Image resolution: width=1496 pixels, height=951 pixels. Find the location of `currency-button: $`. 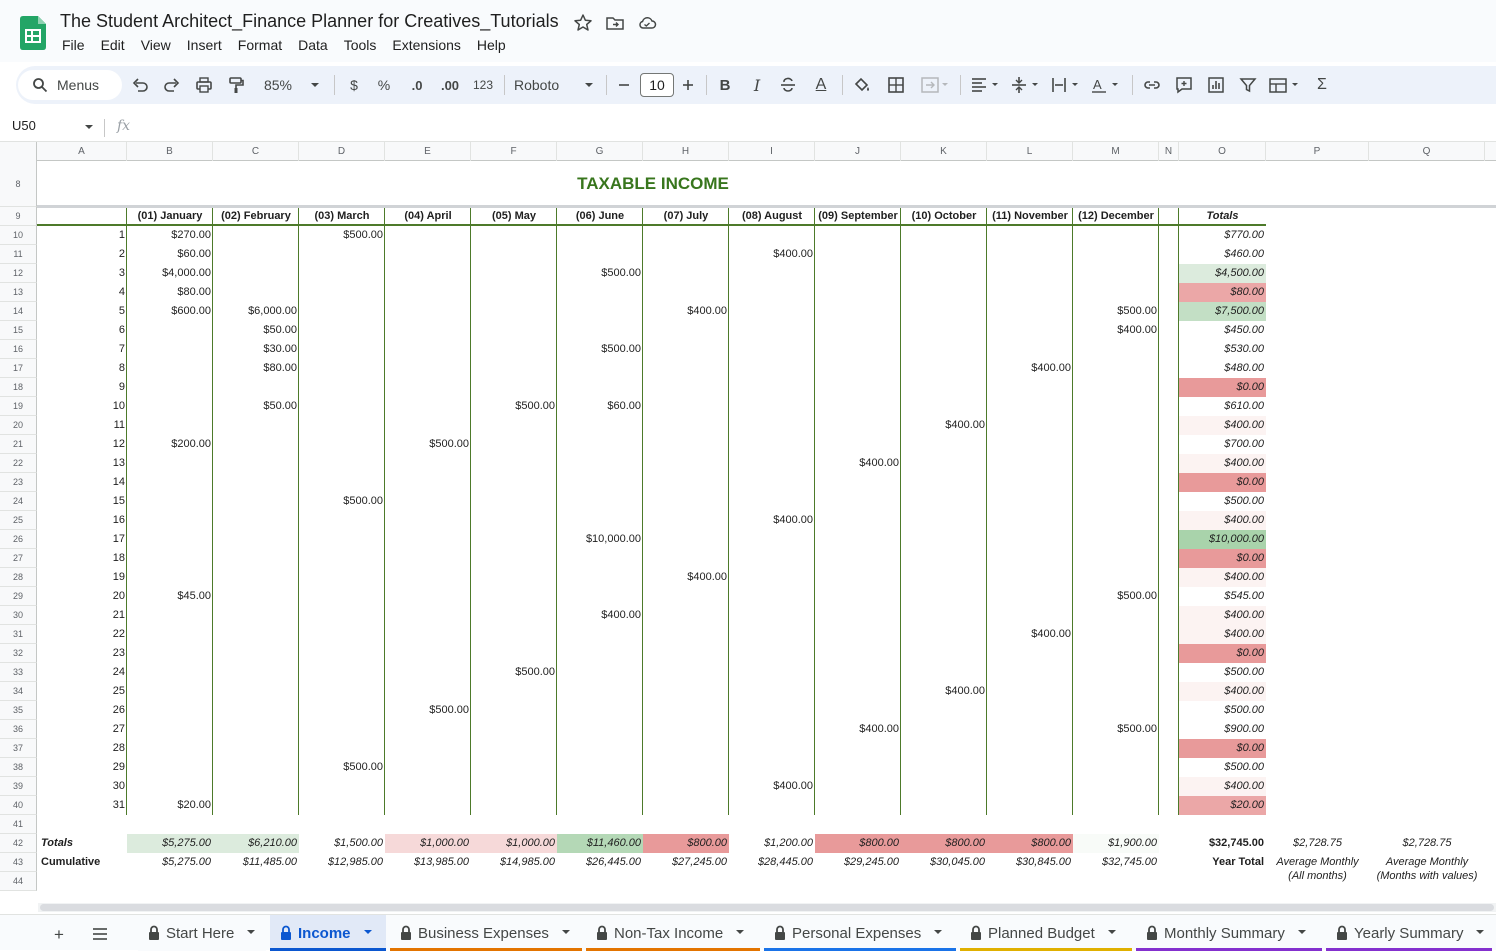

currency-button: $ is located at coordinates (354, 85).